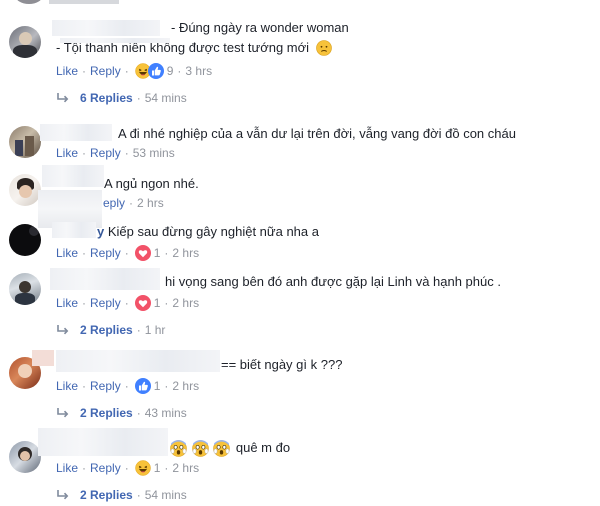  Describe the element at coordinates (115, 40) in the screenshot. I see `text-overlay-blur` at that location.